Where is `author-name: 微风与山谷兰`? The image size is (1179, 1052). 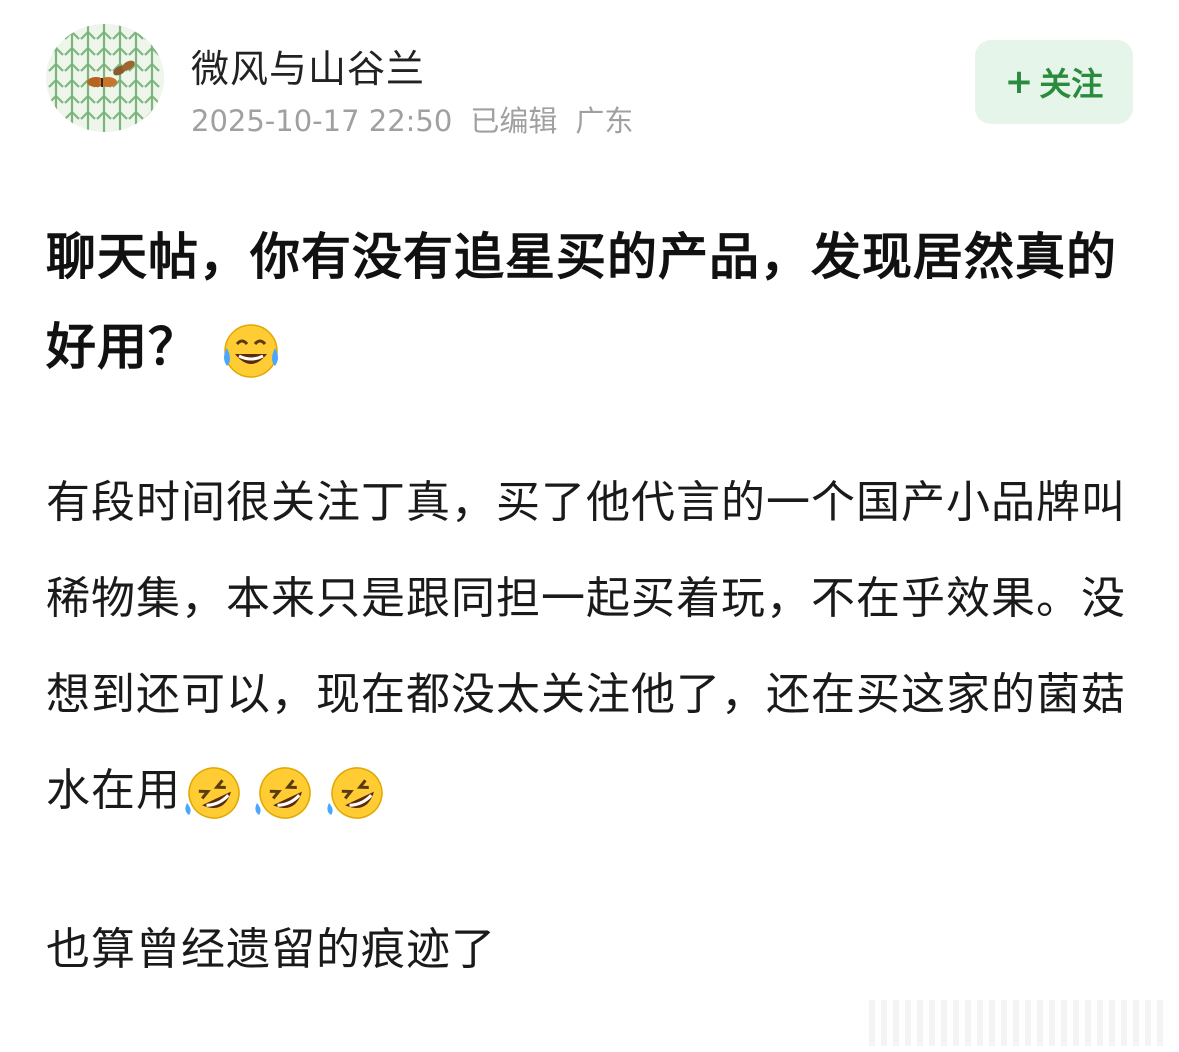 author-name: 微风与山谷兰 is located at coordinates (308, 65).